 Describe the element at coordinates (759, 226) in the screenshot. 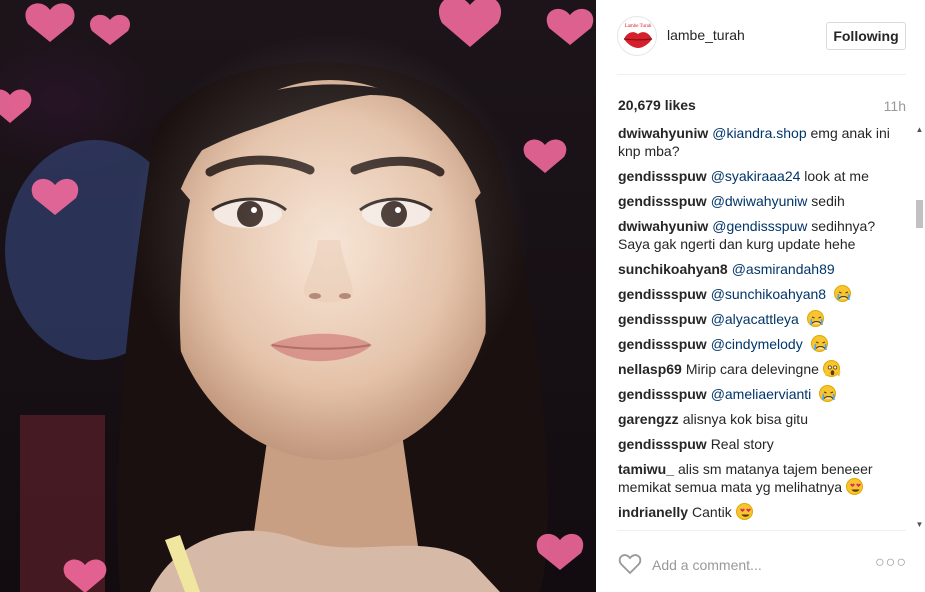

I see `comment-mention: @gendissspuw` at that location.